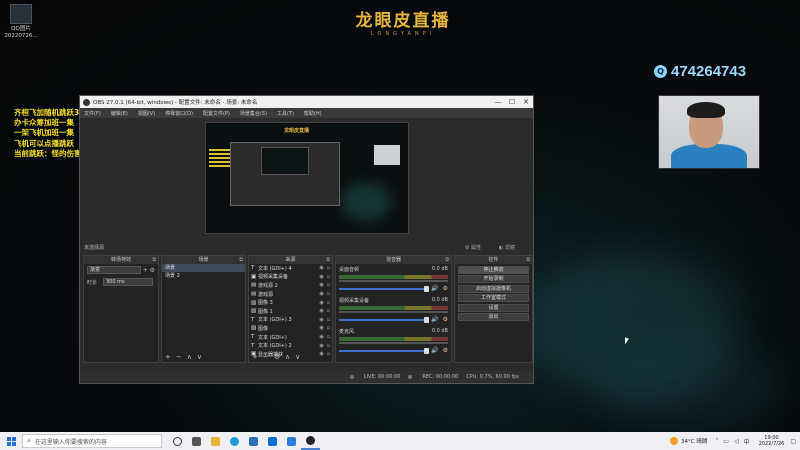 The height and width of the screenshot is (450, 800). I want to click on exit-button: 退出, so click(493, 317).